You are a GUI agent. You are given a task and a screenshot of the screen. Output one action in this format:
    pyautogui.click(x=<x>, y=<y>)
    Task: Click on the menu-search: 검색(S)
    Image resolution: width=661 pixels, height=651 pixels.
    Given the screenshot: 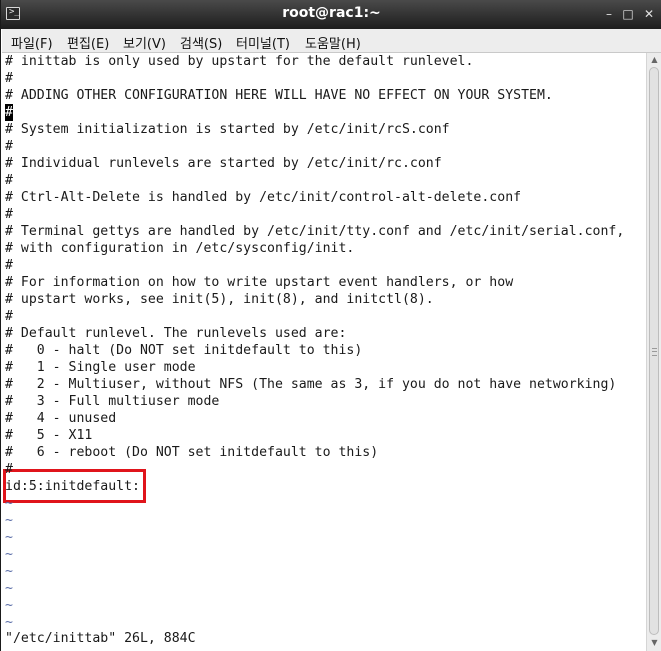 What is the action you would take?
    pyautogui.click(x=201, y=42)
    